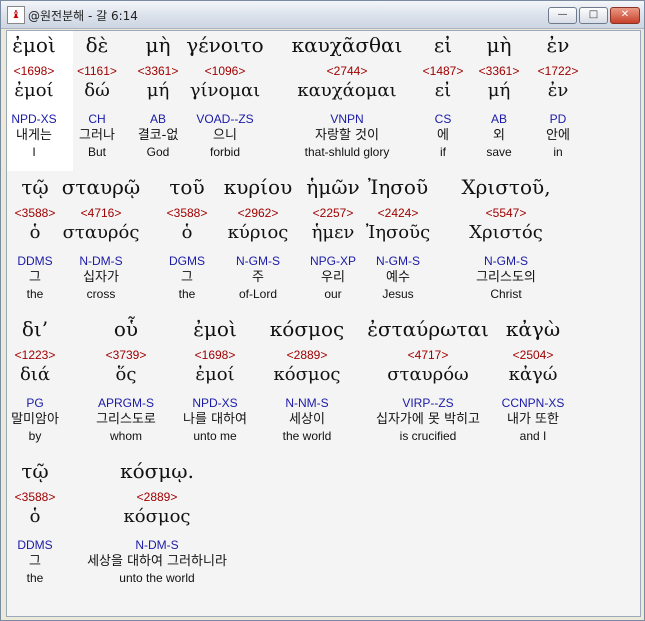 This screenshot has height=621, width=645. Describe the element at coordinates (558, 135) in the screenshot. I see `korean-translation: 안에` at that location.